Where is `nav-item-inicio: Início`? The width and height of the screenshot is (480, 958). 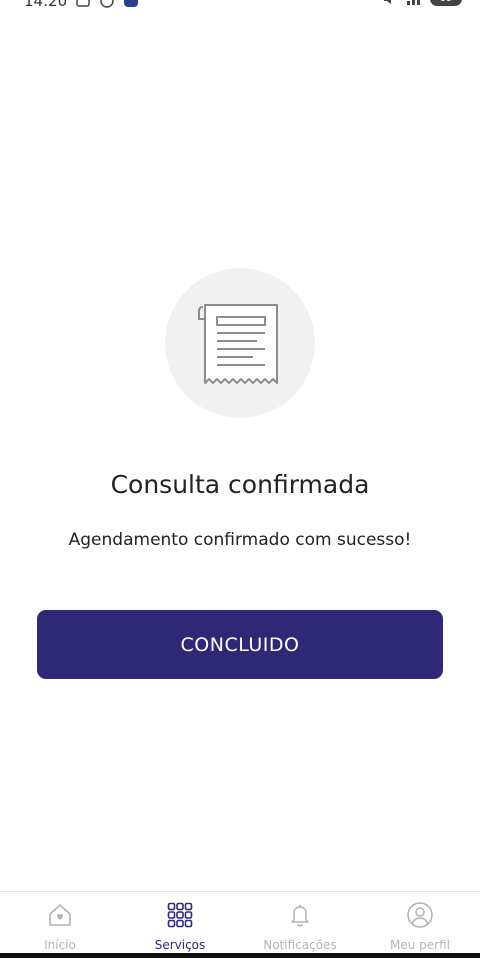
nav-item-inicio: Início is located at coordinates (60, 923).